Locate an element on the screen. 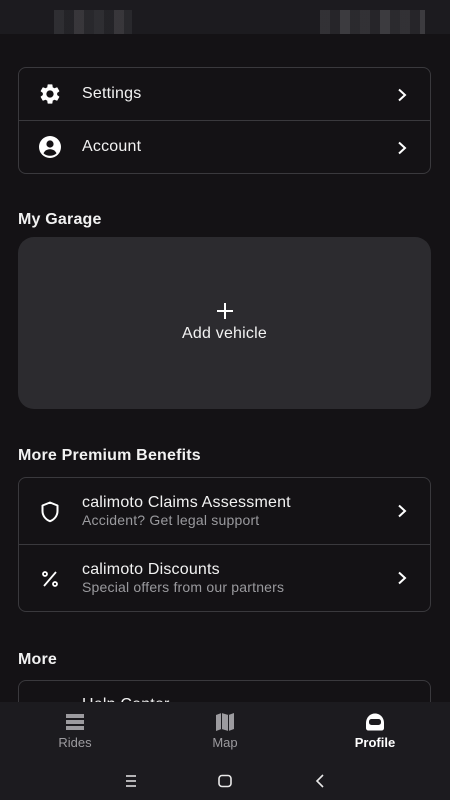 The height and width of the screenshot is (800, 450). nav-label-profile: Profile is located at coordinates (375, 742).